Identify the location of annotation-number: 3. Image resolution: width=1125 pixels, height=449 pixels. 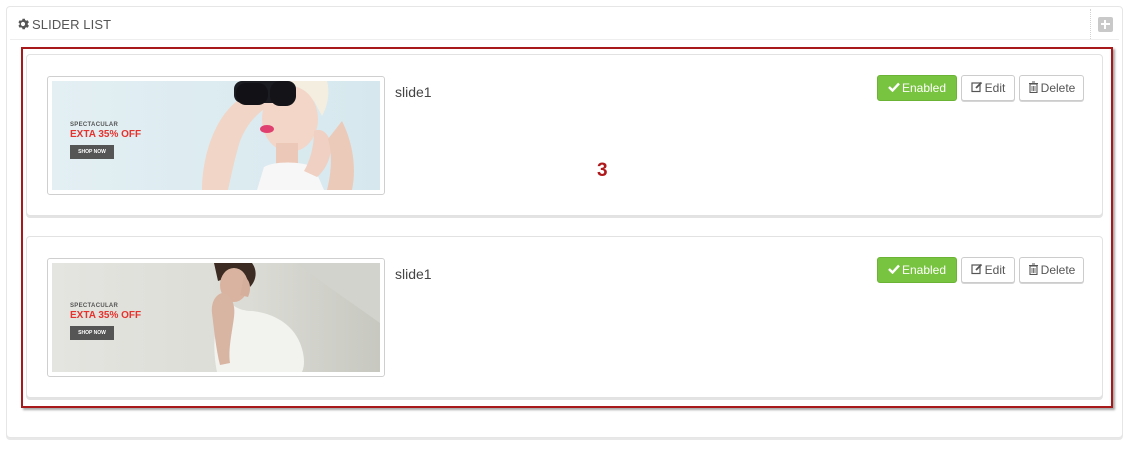
(602, 170).